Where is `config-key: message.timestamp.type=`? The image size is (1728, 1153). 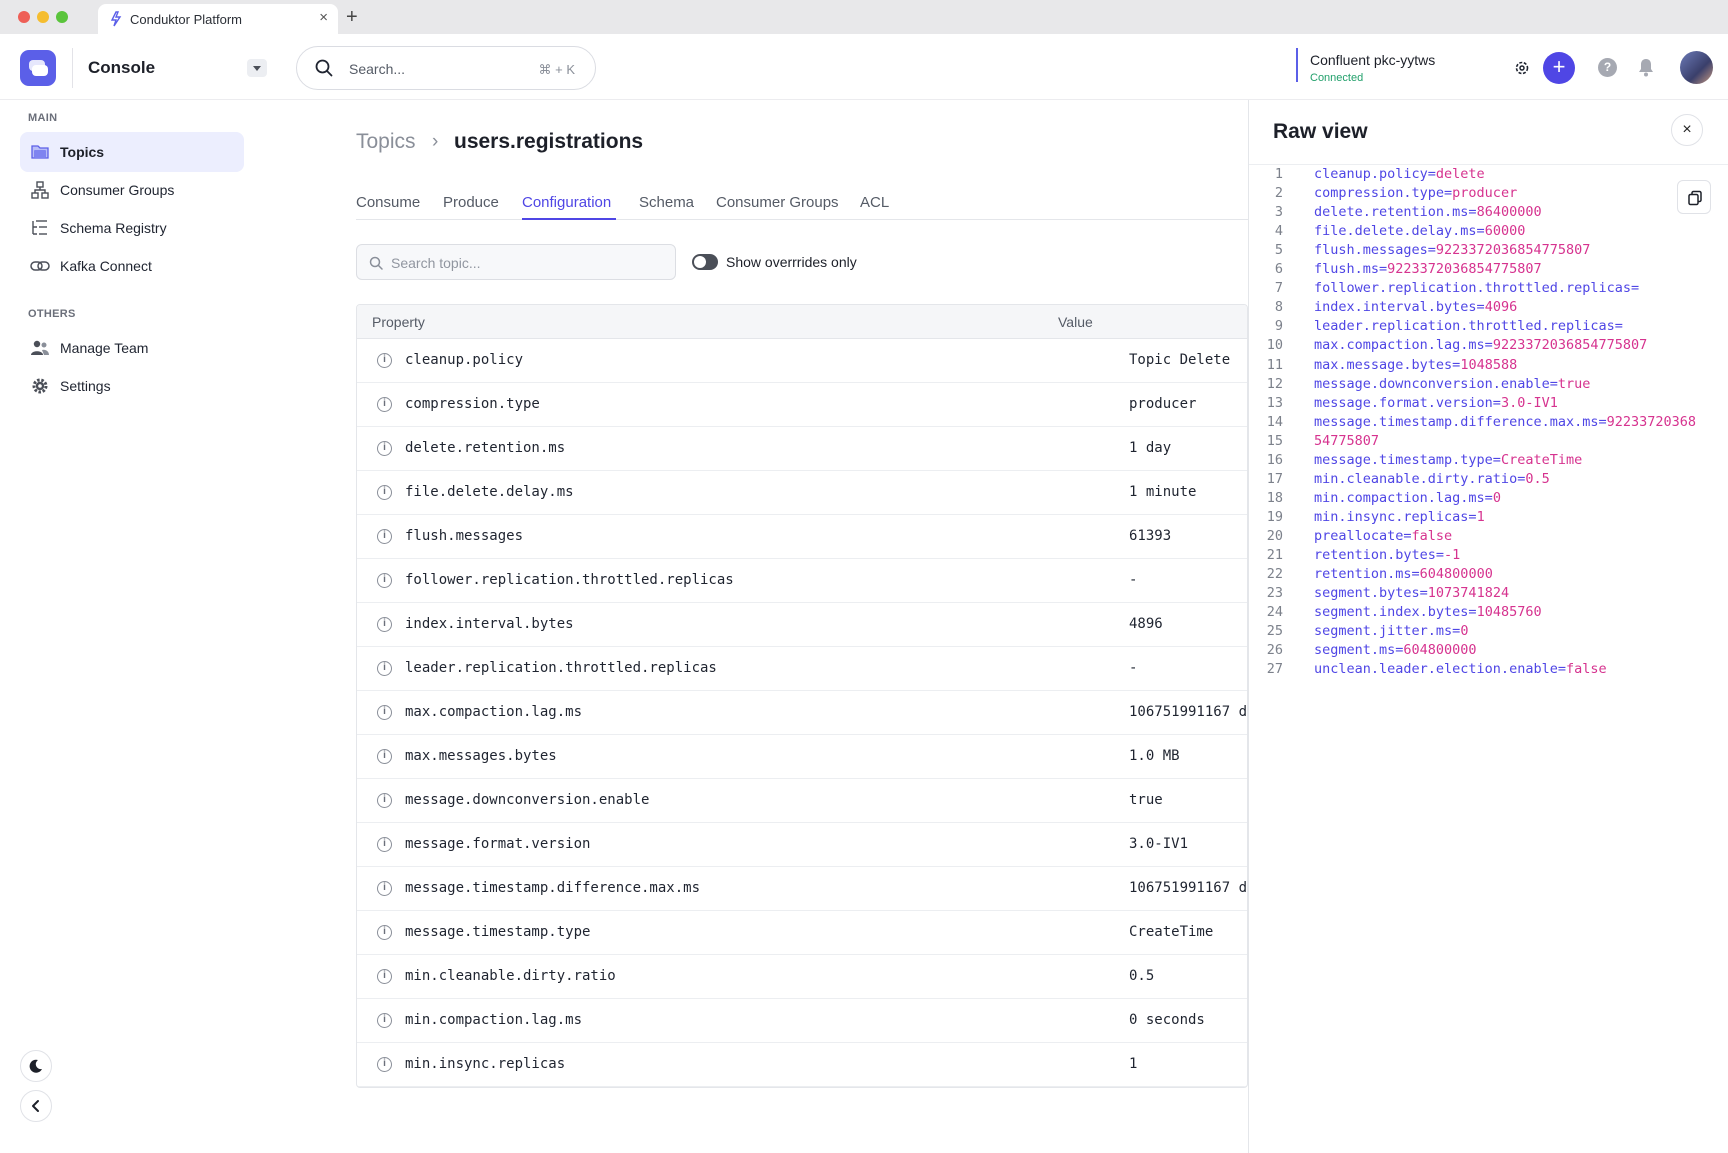 config-key: message.timestamp.type= is located at coordinates (1407, 459).